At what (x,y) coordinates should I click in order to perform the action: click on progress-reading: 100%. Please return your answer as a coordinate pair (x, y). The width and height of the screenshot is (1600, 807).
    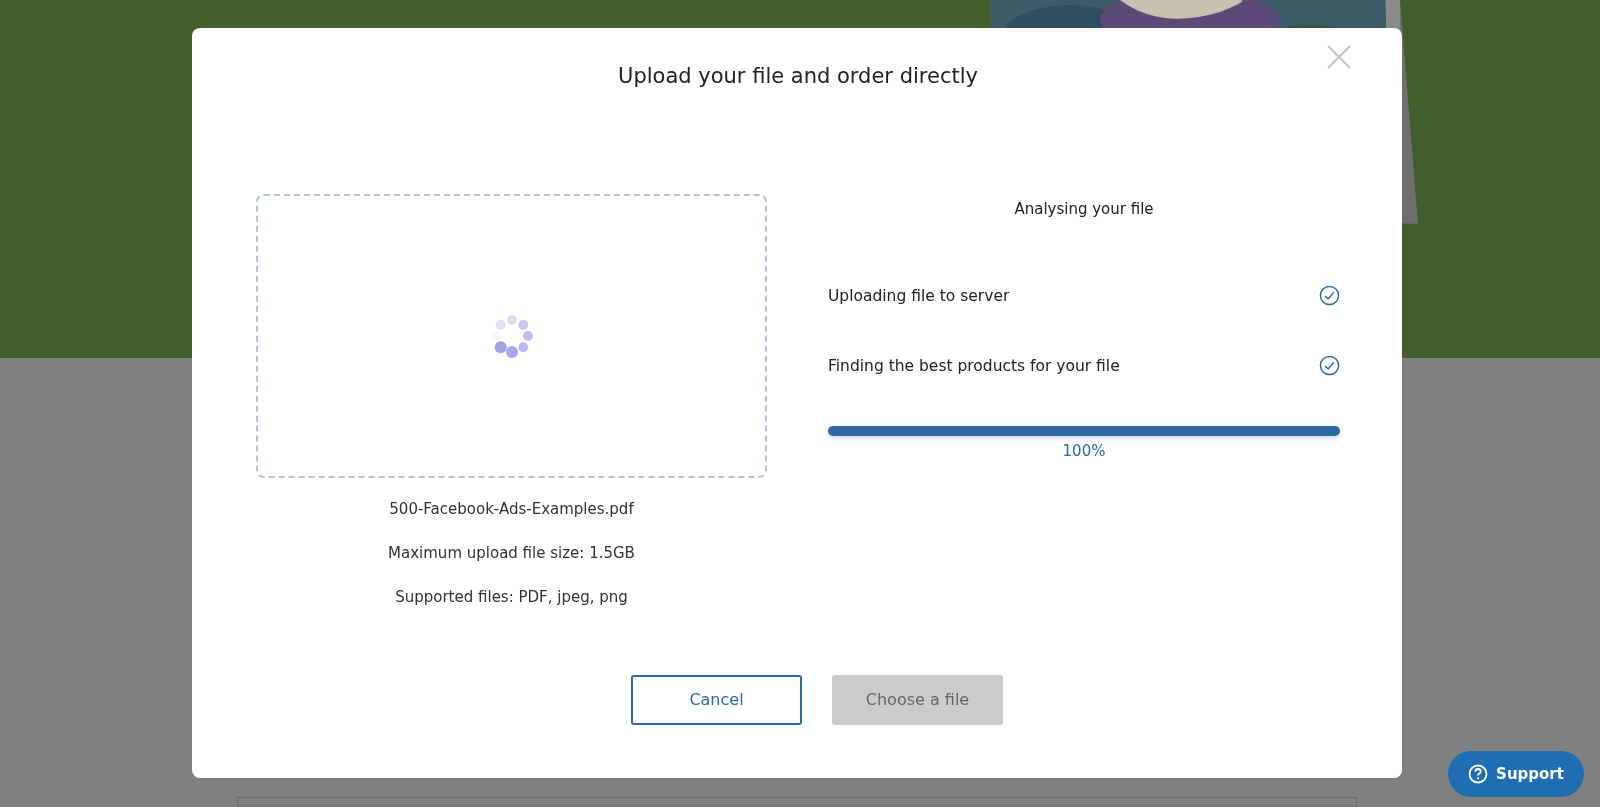
    Looking at the image, I should click on (1084, 451).